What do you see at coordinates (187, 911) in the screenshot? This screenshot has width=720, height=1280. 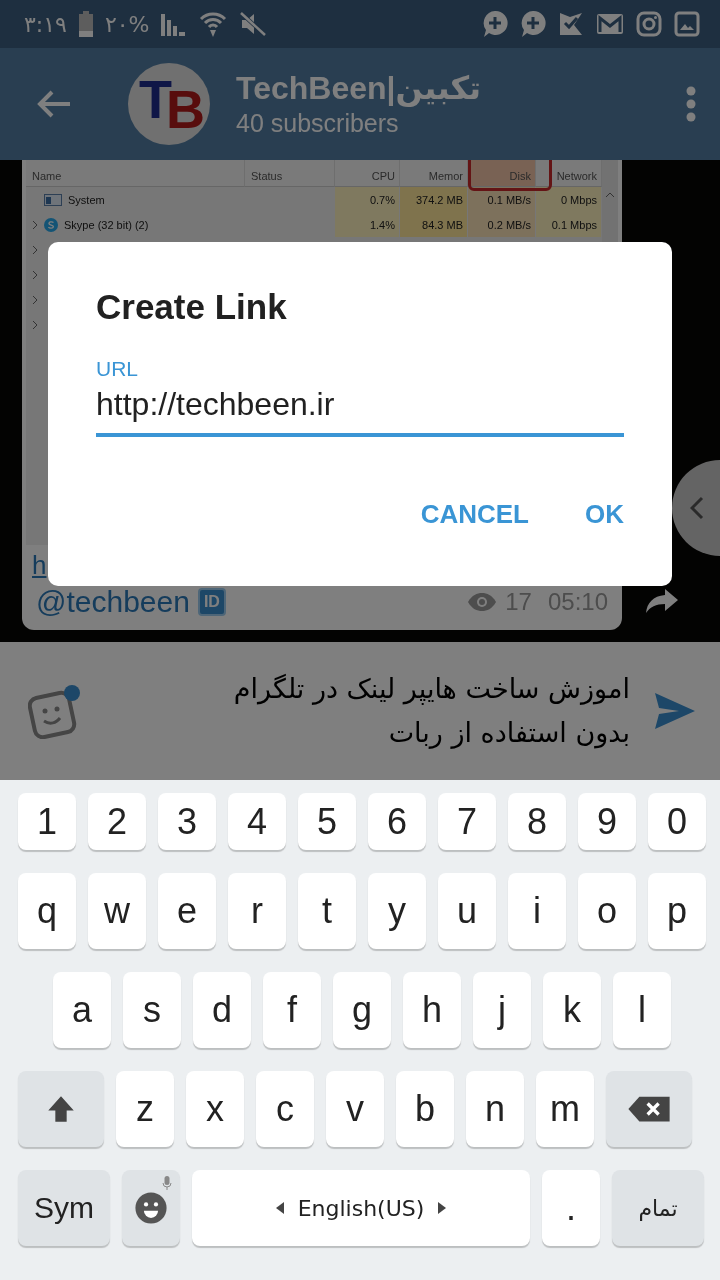 I see `key: e` at bounding box center [187, 911].